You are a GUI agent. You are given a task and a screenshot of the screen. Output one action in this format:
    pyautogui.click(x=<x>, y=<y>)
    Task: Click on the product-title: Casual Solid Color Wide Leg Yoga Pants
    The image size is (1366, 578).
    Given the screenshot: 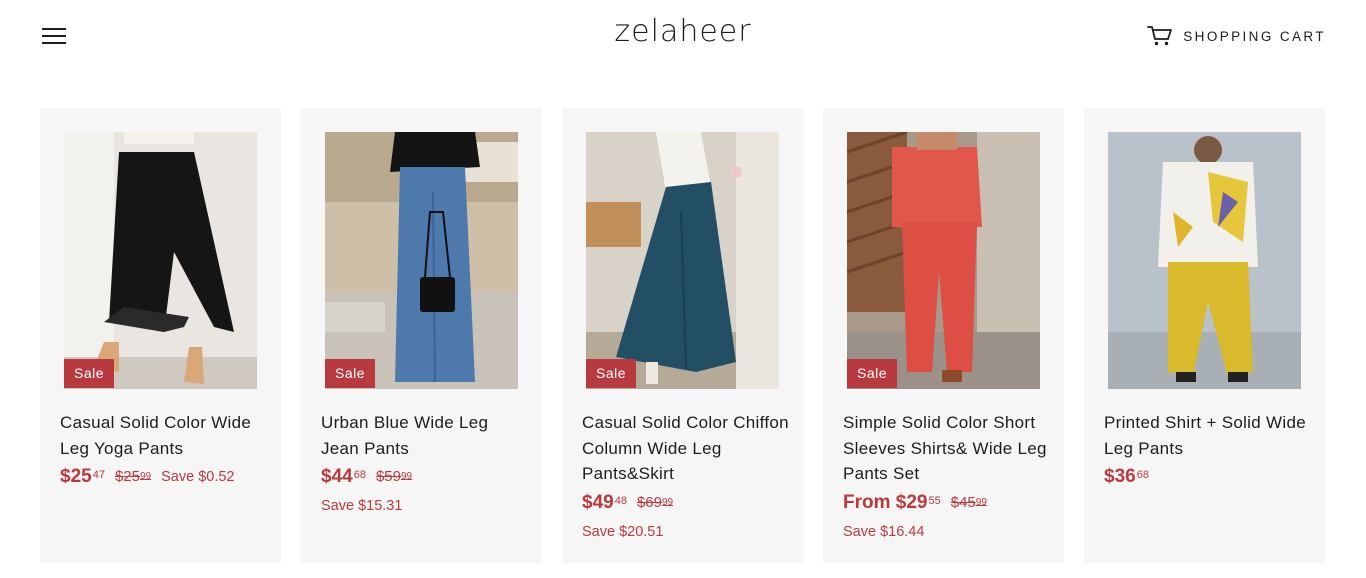 What is the action you would take?
    pyautogui.click(x=164, y=435)
    